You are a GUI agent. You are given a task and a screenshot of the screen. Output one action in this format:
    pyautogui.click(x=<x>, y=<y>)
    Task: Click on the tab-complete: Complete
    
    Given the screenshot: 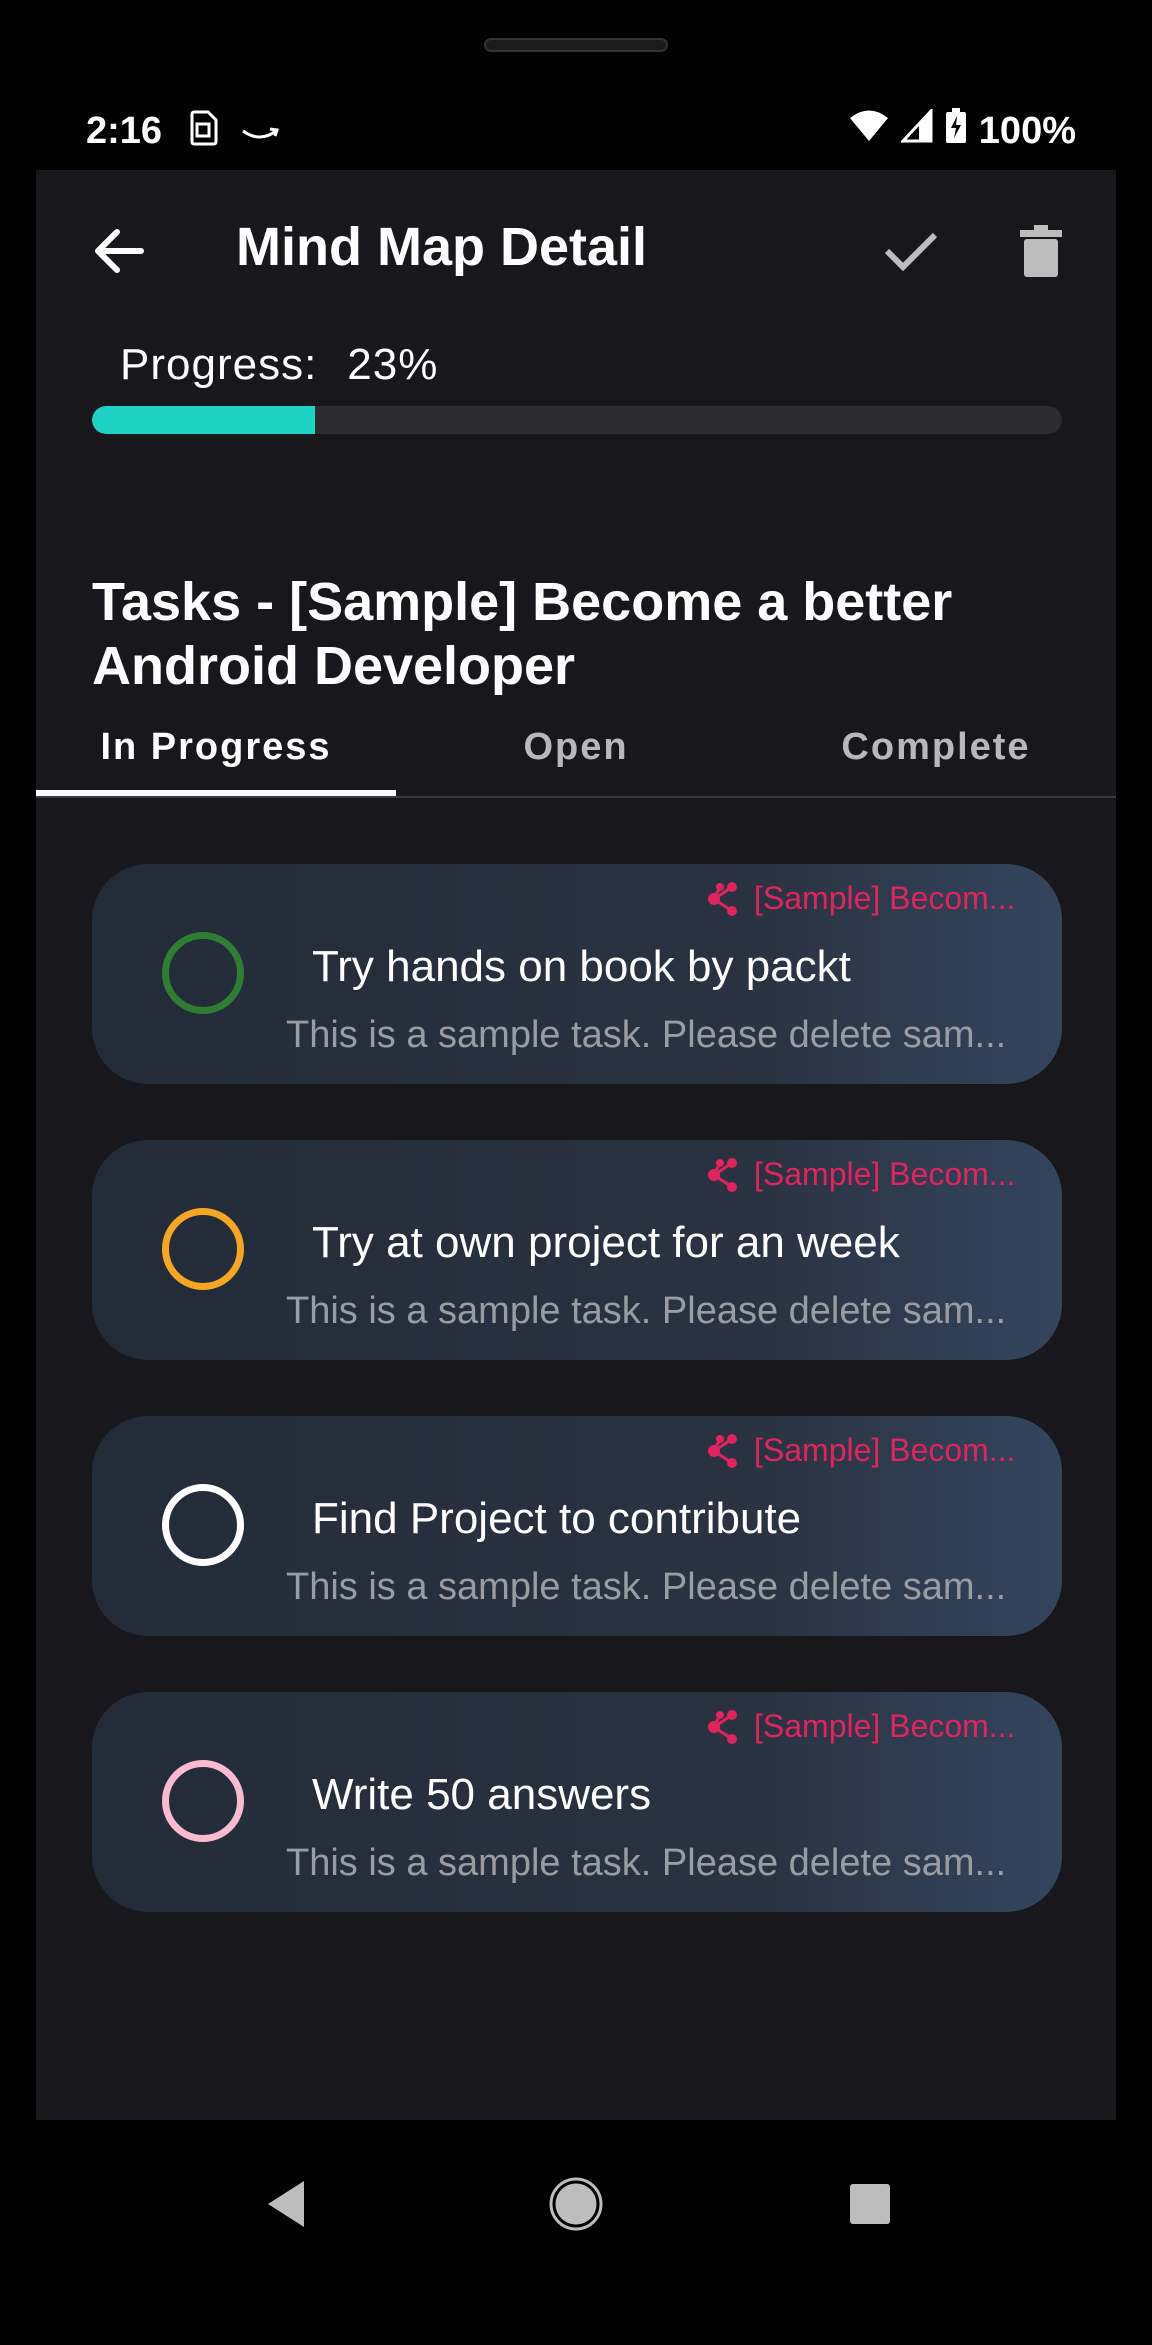 What is the action you would take?
    pyautogui.click(x=936, y=747)
    